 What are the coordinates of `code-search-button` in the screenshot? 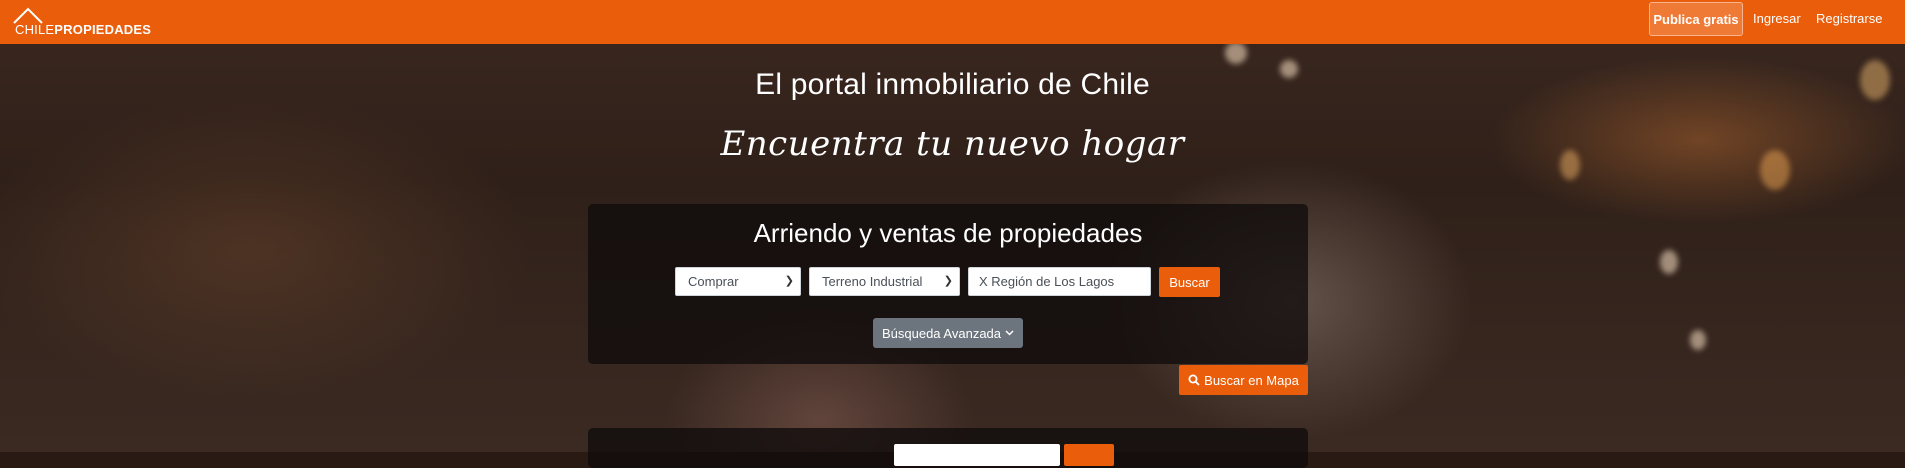 It's located at (1089, 455).